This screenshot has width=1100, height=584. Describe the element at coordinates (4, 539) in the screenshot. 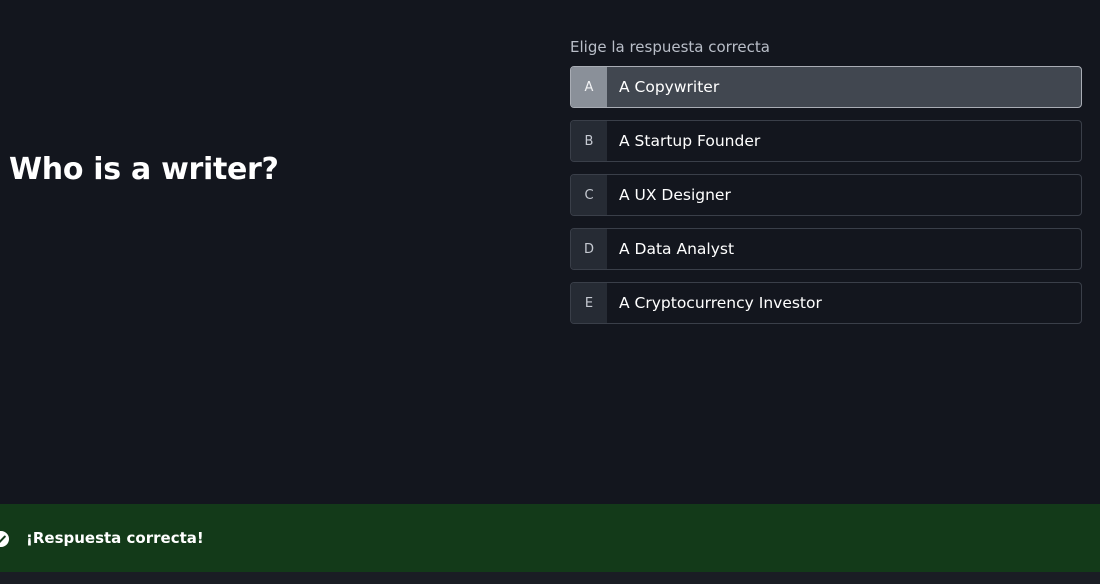

I see `check-circle-icon` at that location.